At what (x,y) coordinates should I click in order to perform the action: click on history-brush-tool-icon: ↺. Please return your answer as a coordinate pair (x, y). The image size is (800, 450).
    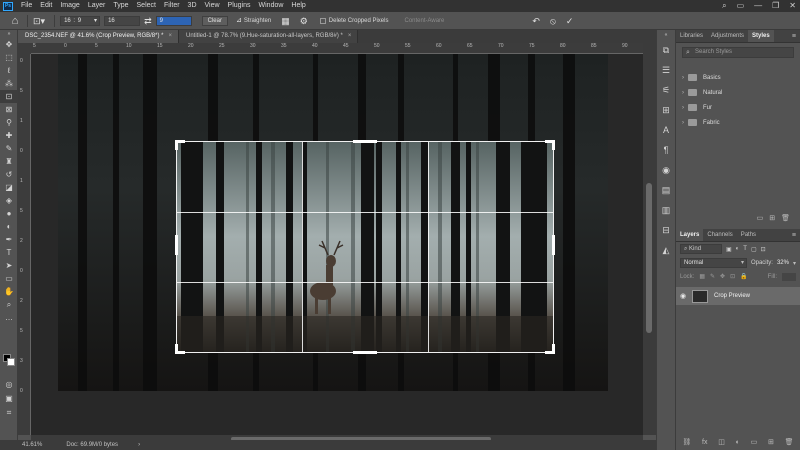
    Looking at the image, I should click on (9, 174).